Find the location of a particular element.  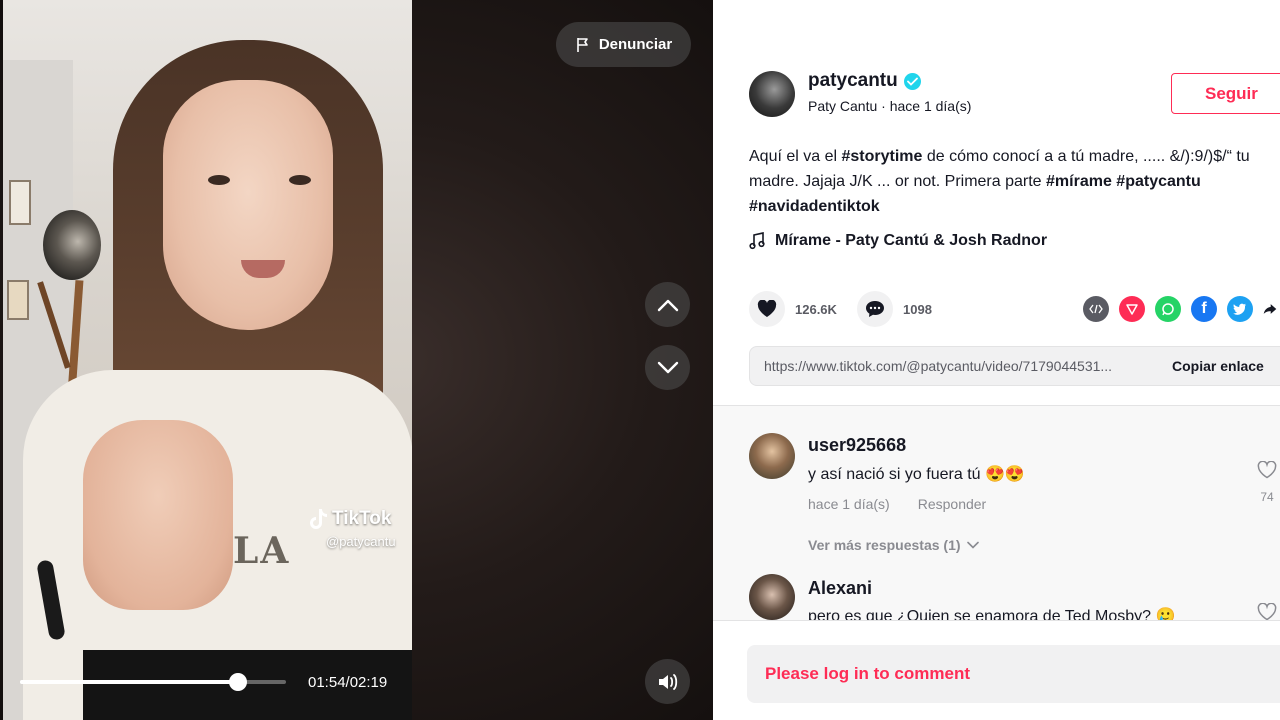

view-more-replies: Ver más respuestas (1) is located at coordinates (893, 545).